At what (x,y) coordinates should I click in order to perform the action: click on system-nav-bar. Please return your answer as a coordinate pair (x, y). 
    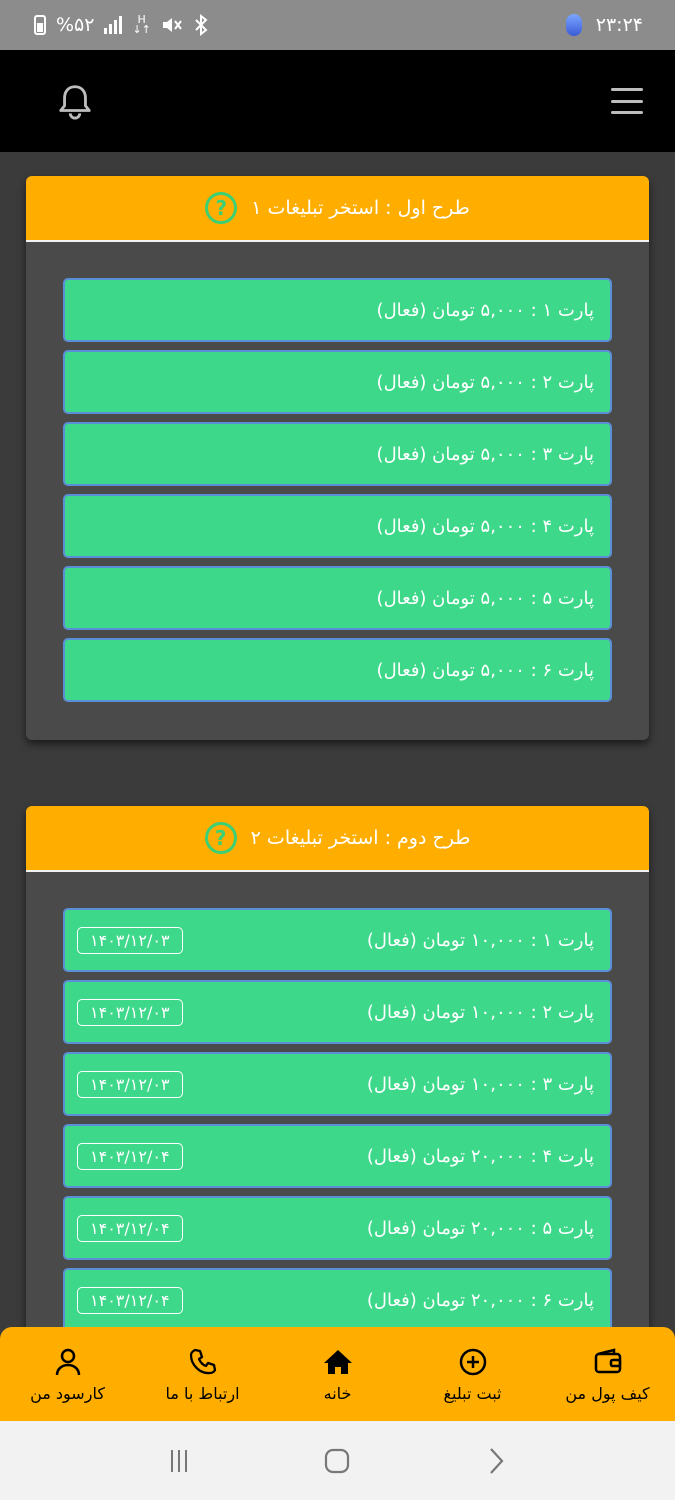
    Looking at the image, I should click on (337, 1460).